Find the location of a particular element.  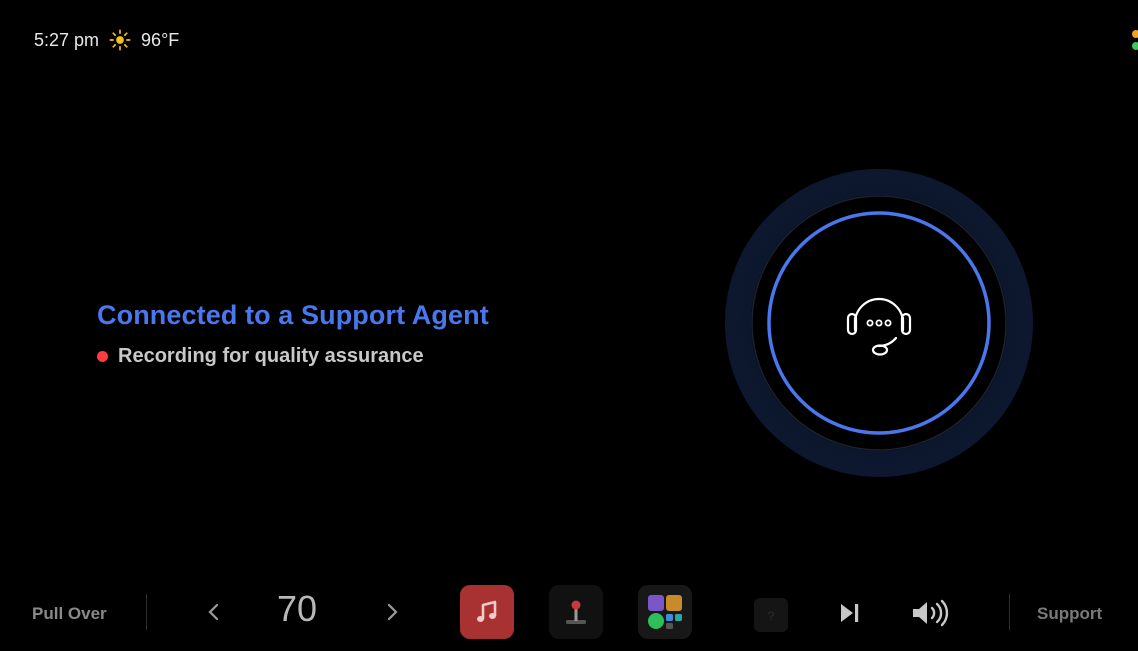

volume-button is located at coordinates (931, 613).